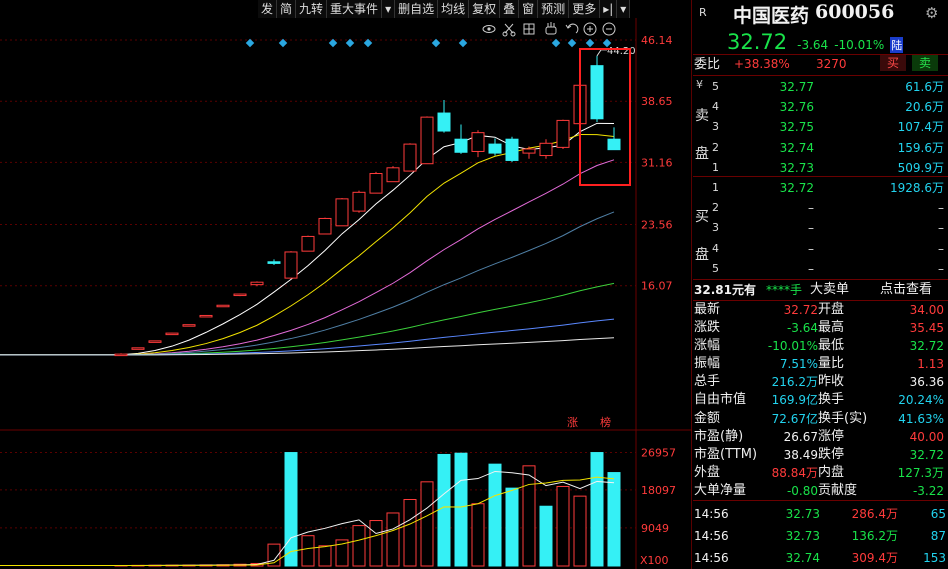 Image resolution: width=948 pixels, height=569 pixels. What do you see at coordinates (509, 30) in the screenshot?
I see `scissors-icon` at bounding box center [509, 30].